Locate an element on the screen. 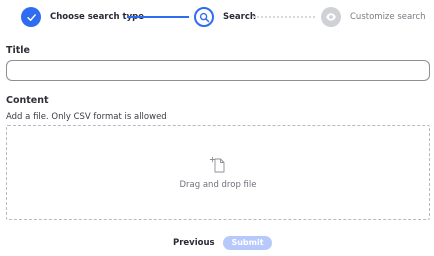  submit-button: Submit is located at coordinates (247, 243).